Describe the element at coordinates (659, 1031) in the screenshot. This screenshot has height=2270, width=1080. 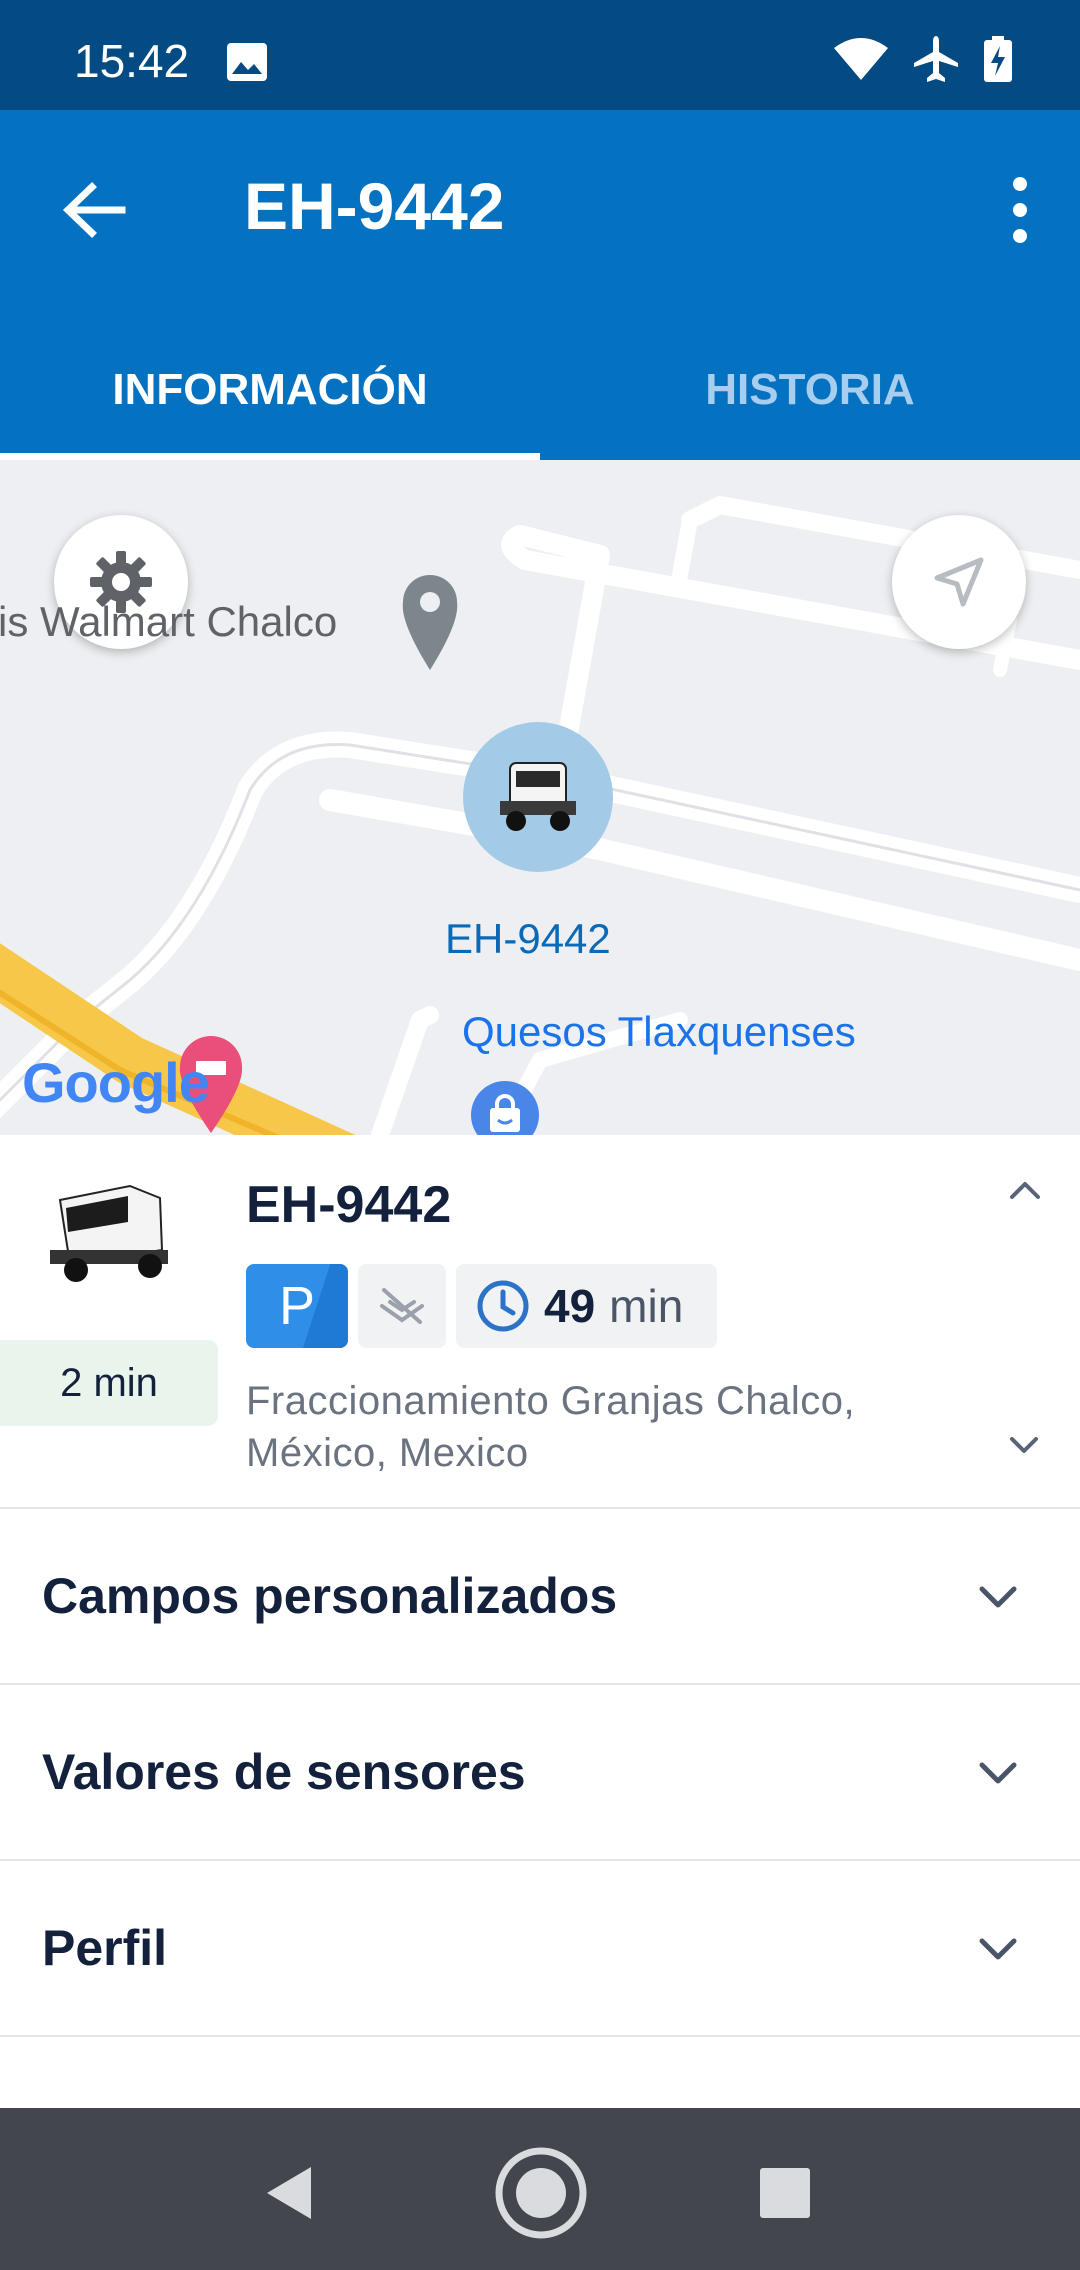
I see `poi-label-quesos: Quesos Tlaxquenses` at that location.